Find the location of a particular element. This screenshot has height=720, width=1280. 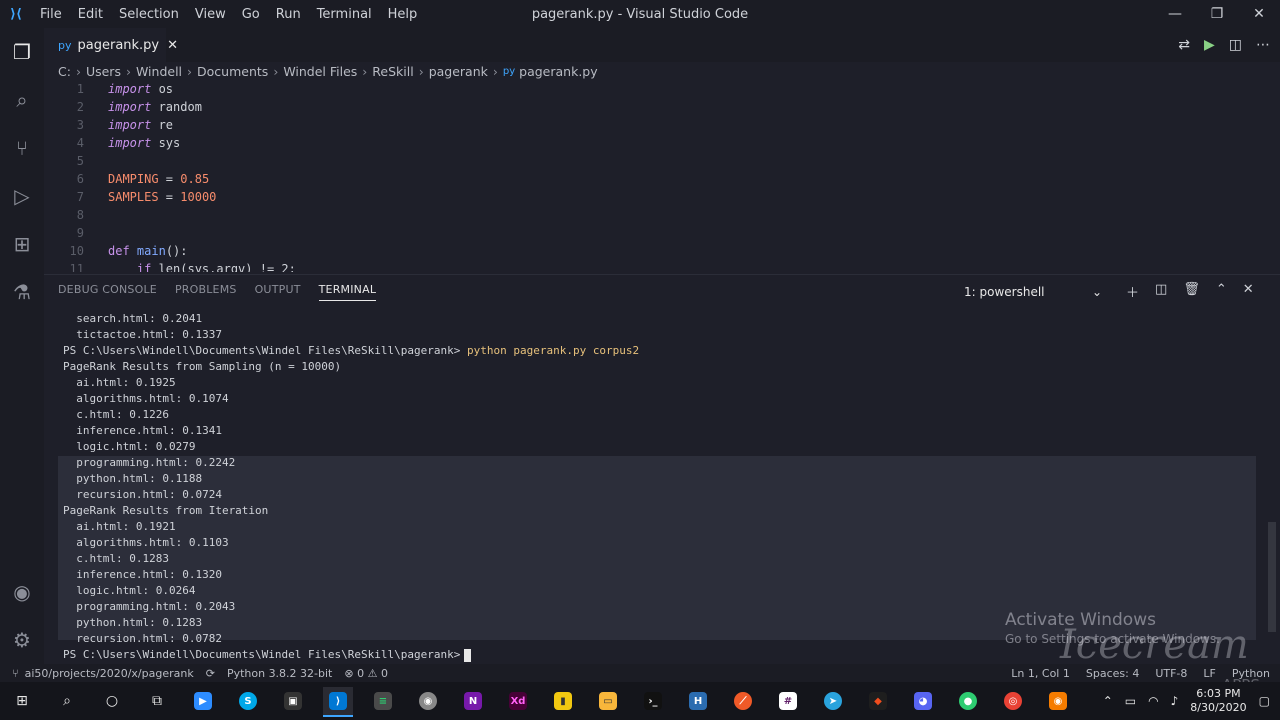

run-file-icon: ▶ is located at coordinates (1209, 45).